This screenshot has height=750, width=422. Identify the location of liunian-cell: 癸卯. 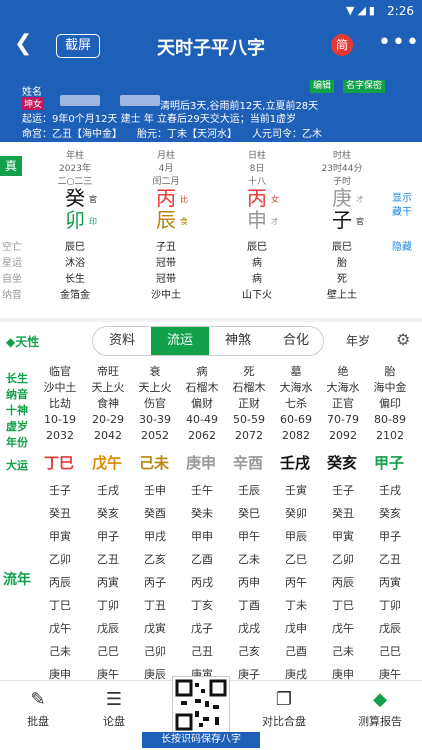
(296, 513).